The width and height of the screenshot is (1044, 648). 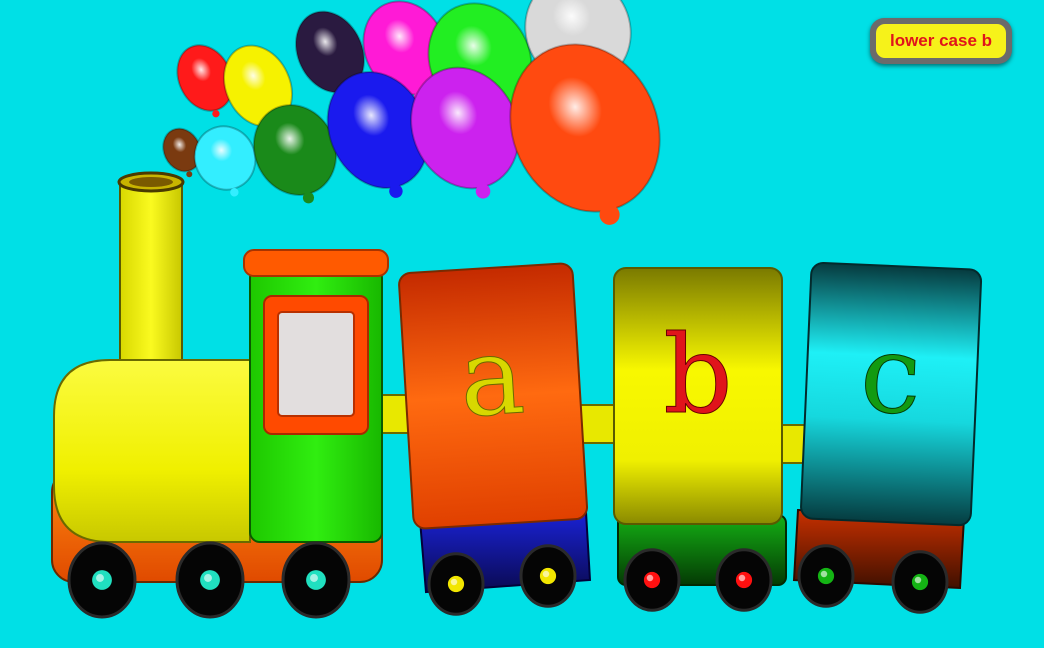 I want to click on status-label-button: lower case b, so click(x=941, y=41).